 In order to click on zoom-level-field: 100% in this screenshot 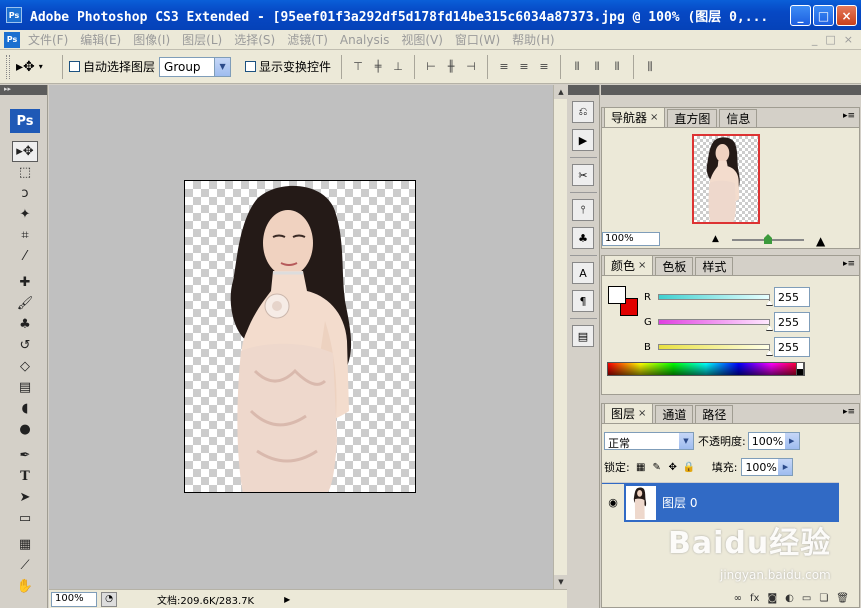, I will do `click(74, 599)`.